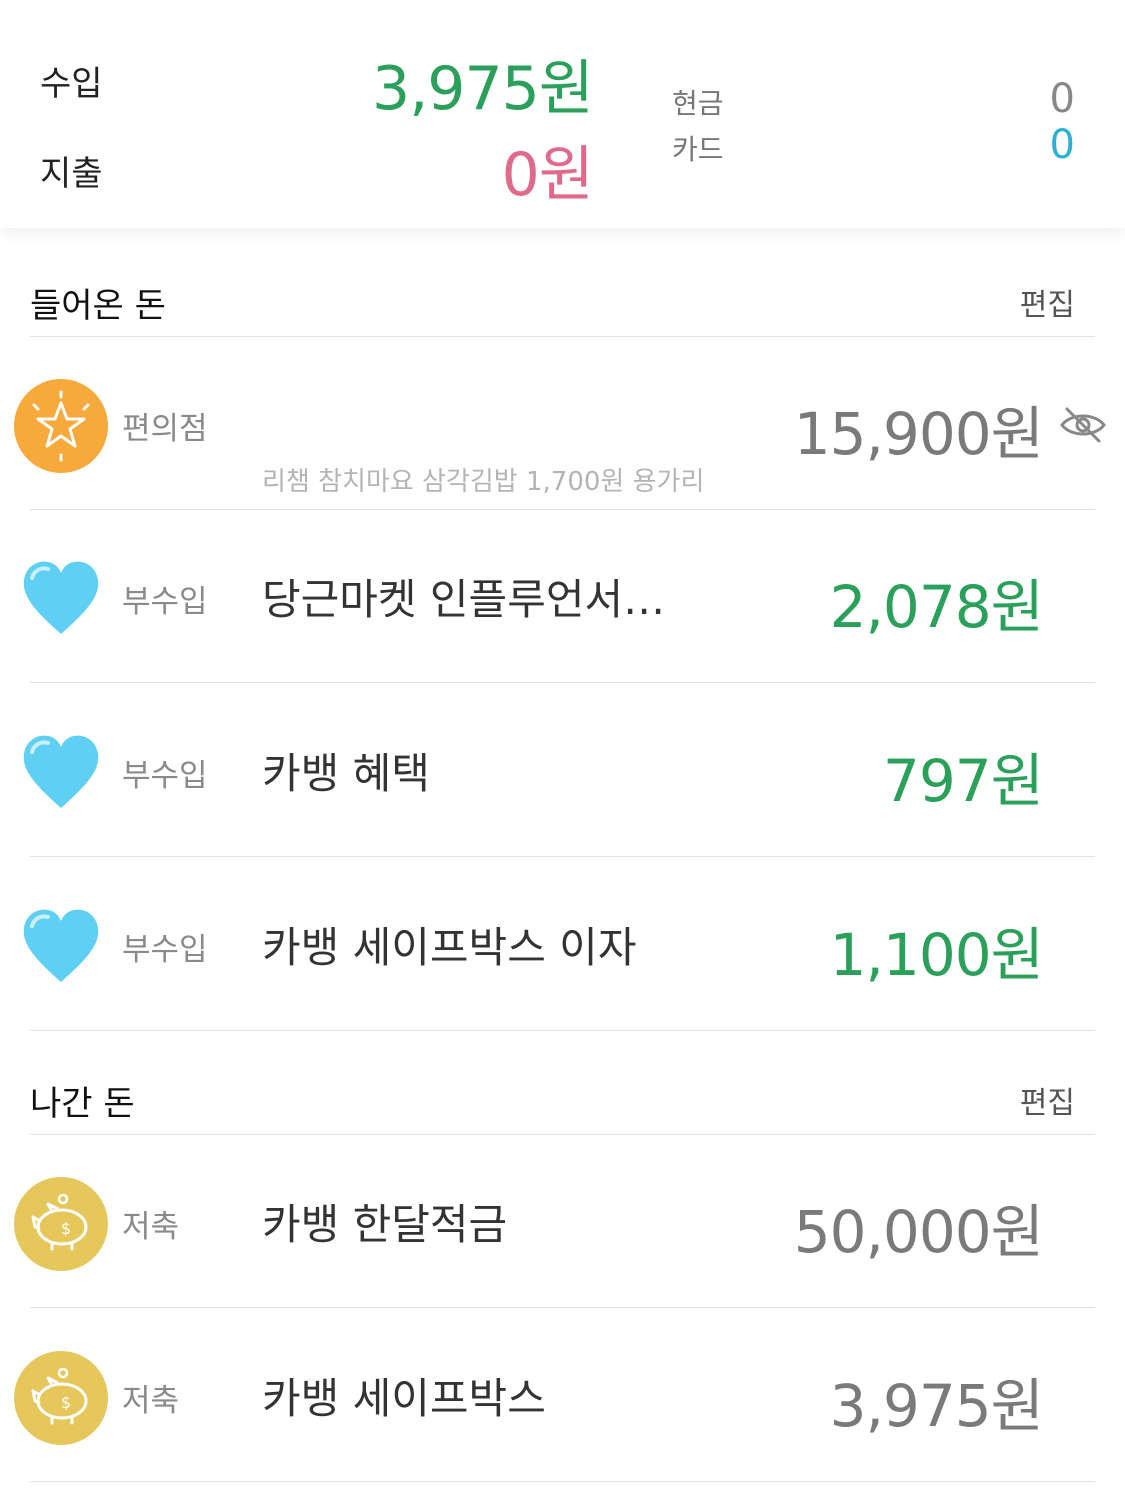  What do you see at coordinates (918, 1232) in the screenshot?
I see `amount: 50,000원` at bounding box center [918, 1232].